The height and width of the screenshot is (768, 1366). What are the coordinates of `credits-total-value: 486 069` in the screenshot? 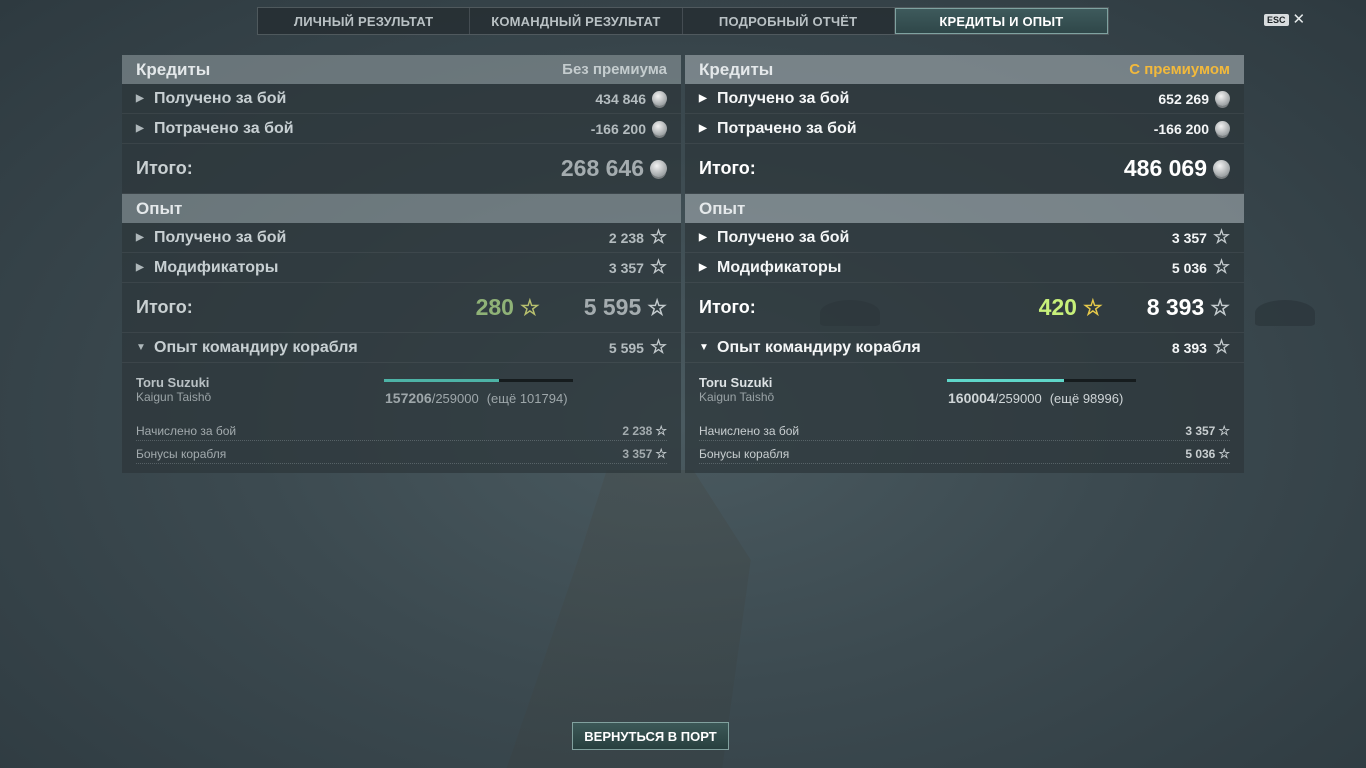 It's located at (1165, 168).